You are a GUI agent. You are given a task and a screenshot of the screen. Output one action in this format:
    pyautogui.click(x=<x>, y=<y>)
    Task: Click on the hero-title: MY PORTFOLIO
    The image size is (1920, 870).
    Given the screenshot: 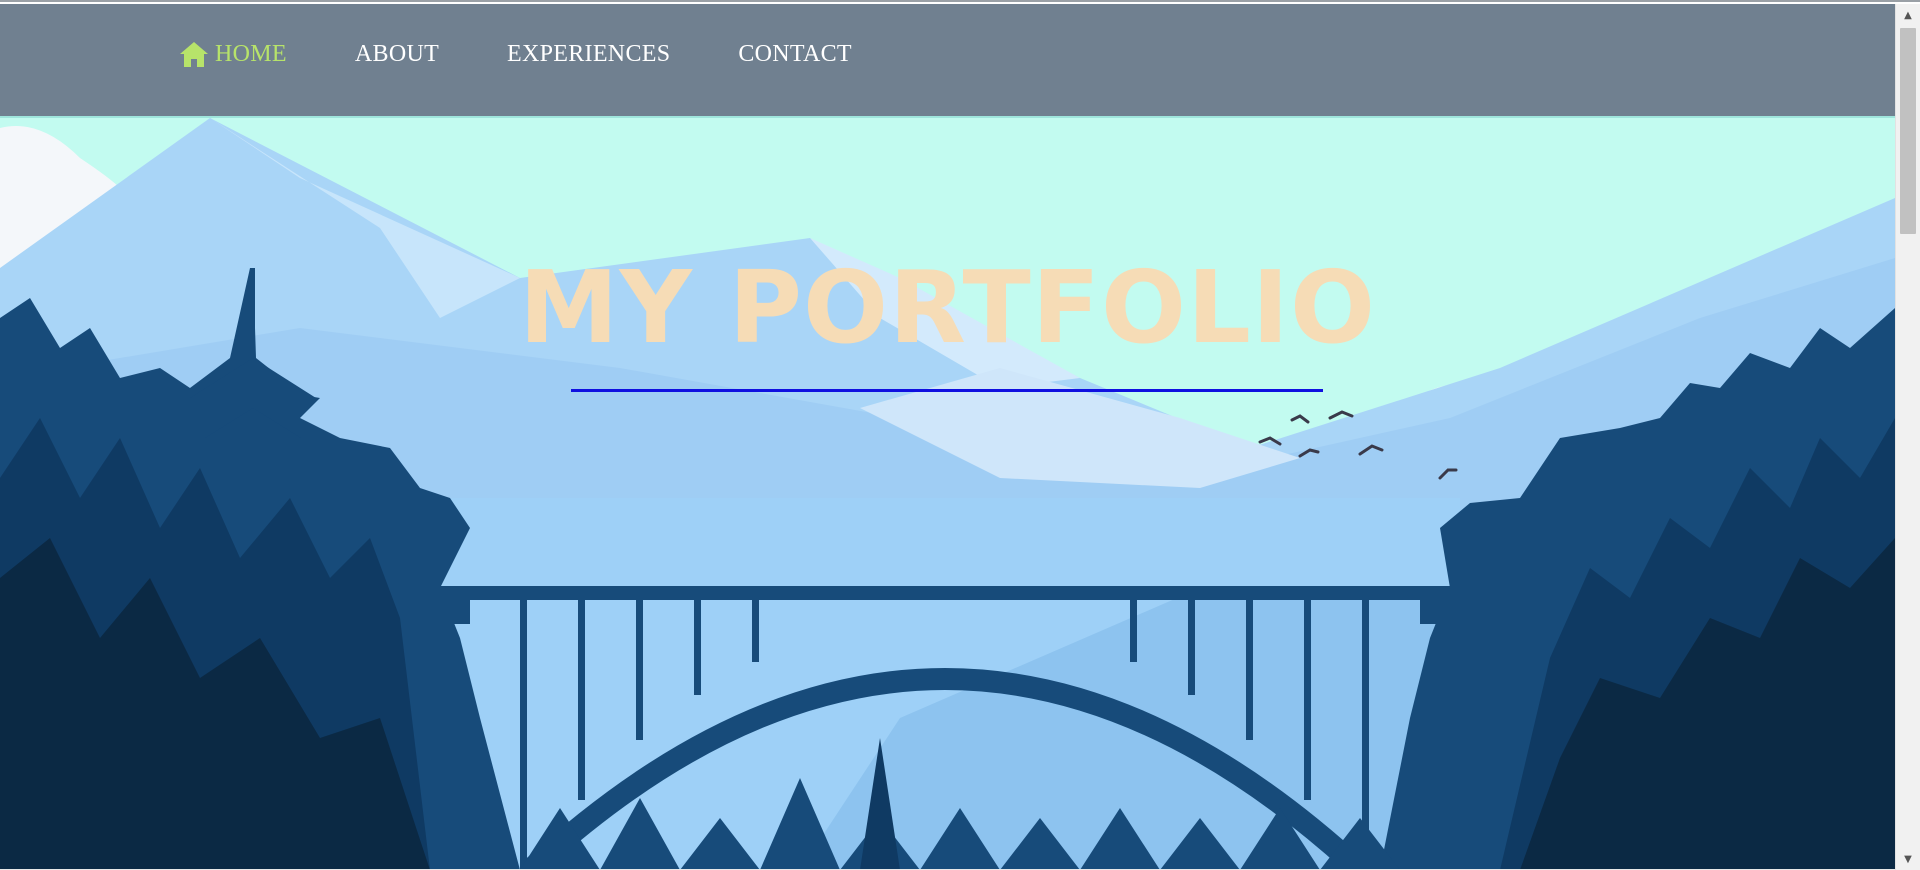 What is the action you would take?
    pyautogui.click(x=947, y=307)
    